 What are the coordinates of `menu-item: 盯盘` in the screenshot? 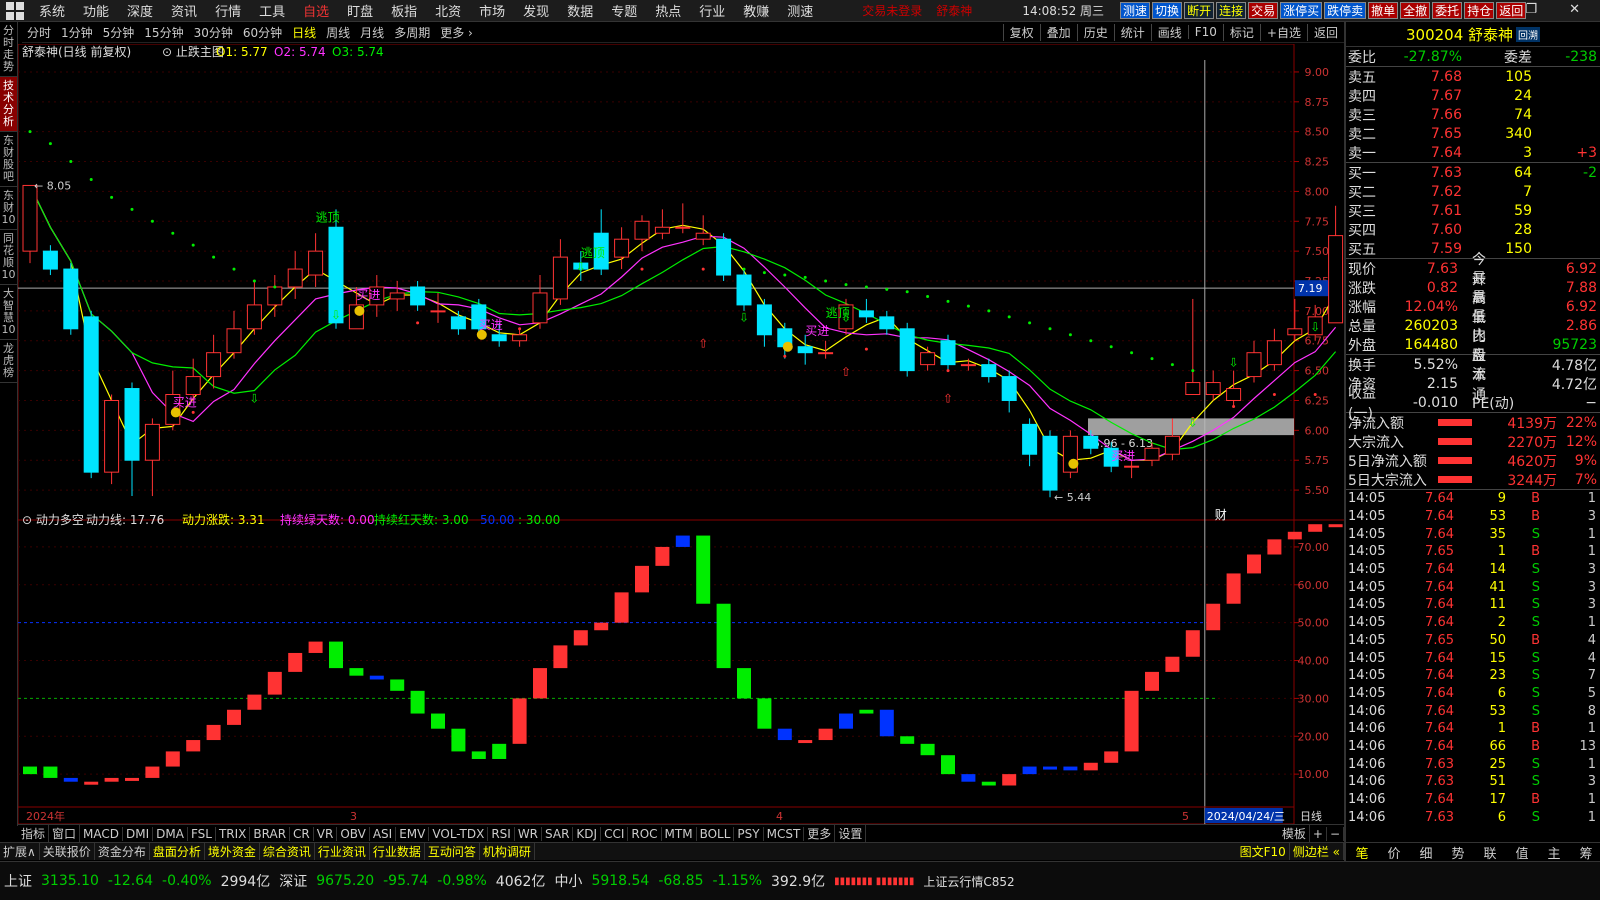 It's located at (360, 10).